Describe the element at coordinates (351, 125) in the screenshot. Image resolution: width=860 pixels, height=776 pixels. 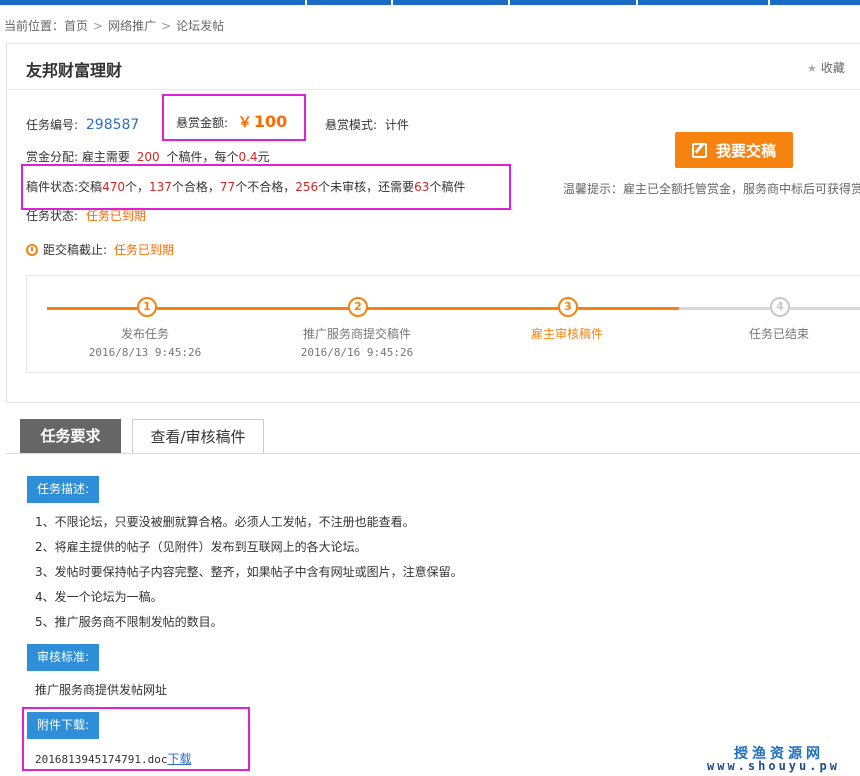
I see `reward-mode-label: 悬赏模式:` at that location.